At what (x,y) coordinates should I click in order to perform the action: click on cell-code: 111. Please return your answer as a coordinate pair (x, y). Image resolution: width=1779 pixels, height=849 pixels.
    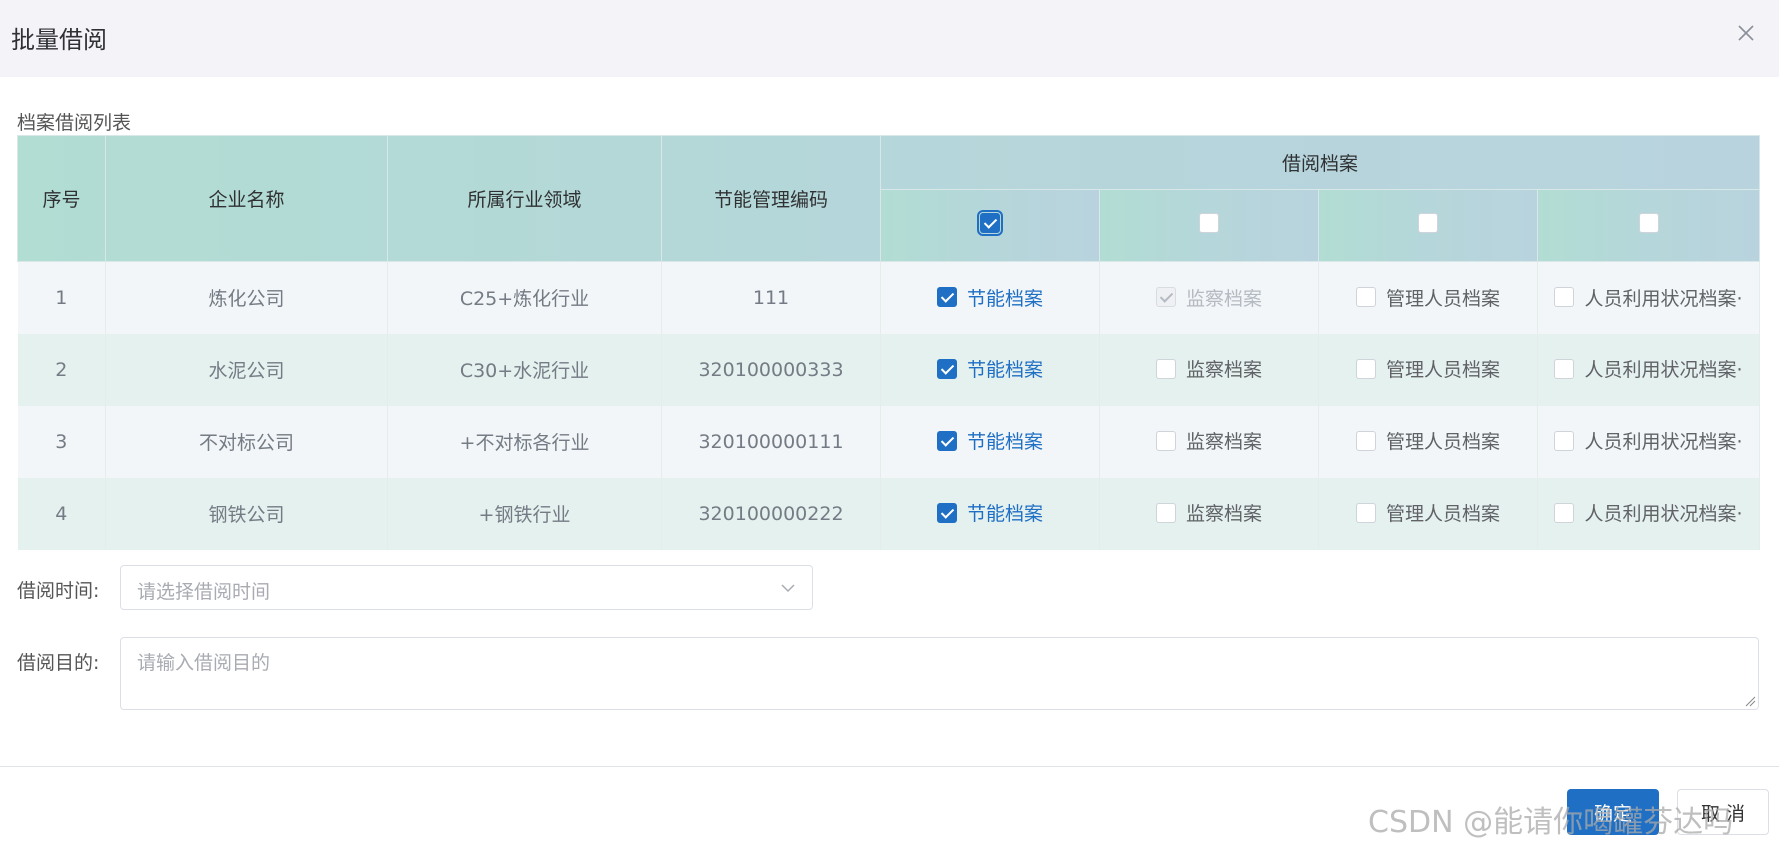
    Looking at the image, I should click on (771, 297).